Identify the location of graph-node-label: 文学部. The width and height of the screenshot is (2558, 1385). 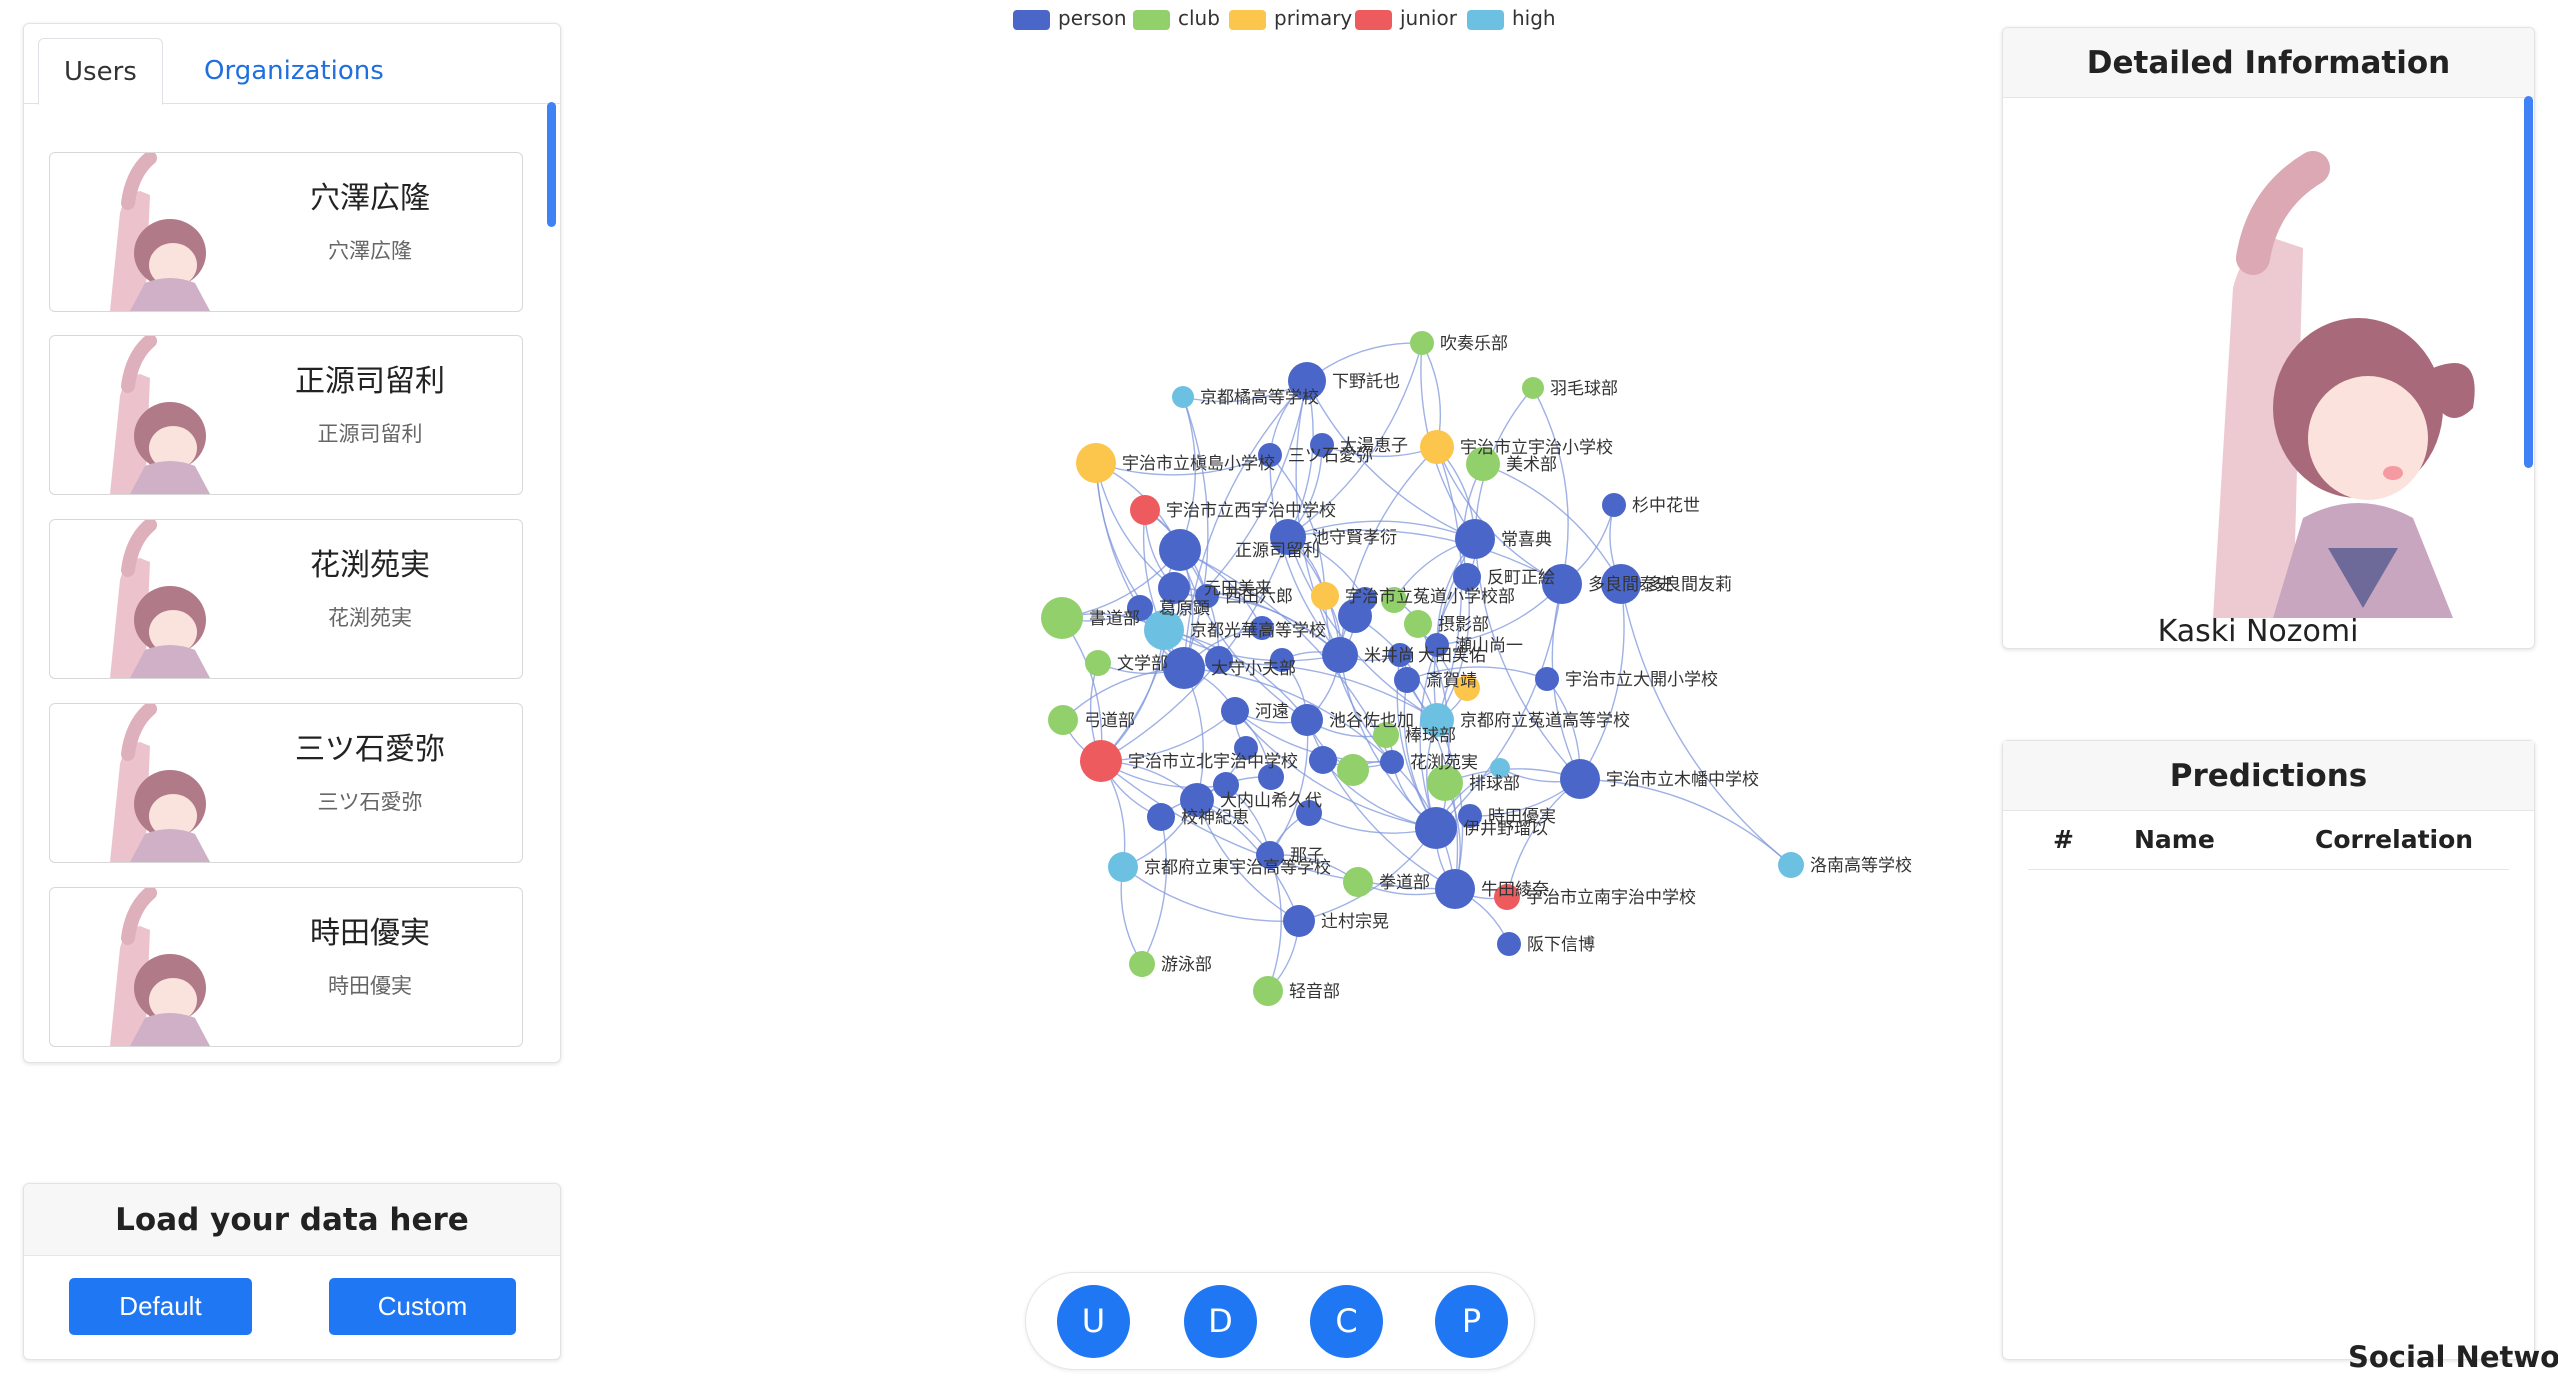
(1142, 664).